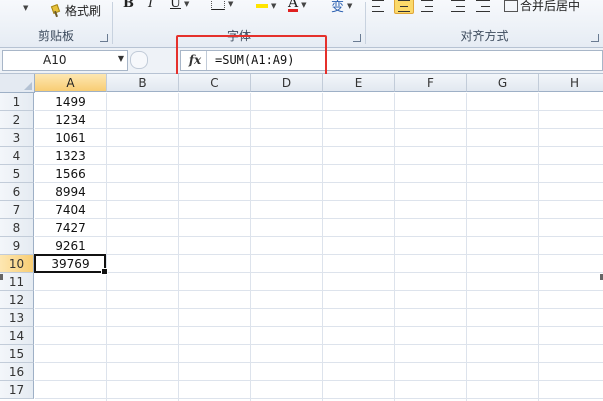  What do you see at coordinates (17, 318) in the screenshot?
I see `row-header-13: 13` at bounding box center [17, 318].